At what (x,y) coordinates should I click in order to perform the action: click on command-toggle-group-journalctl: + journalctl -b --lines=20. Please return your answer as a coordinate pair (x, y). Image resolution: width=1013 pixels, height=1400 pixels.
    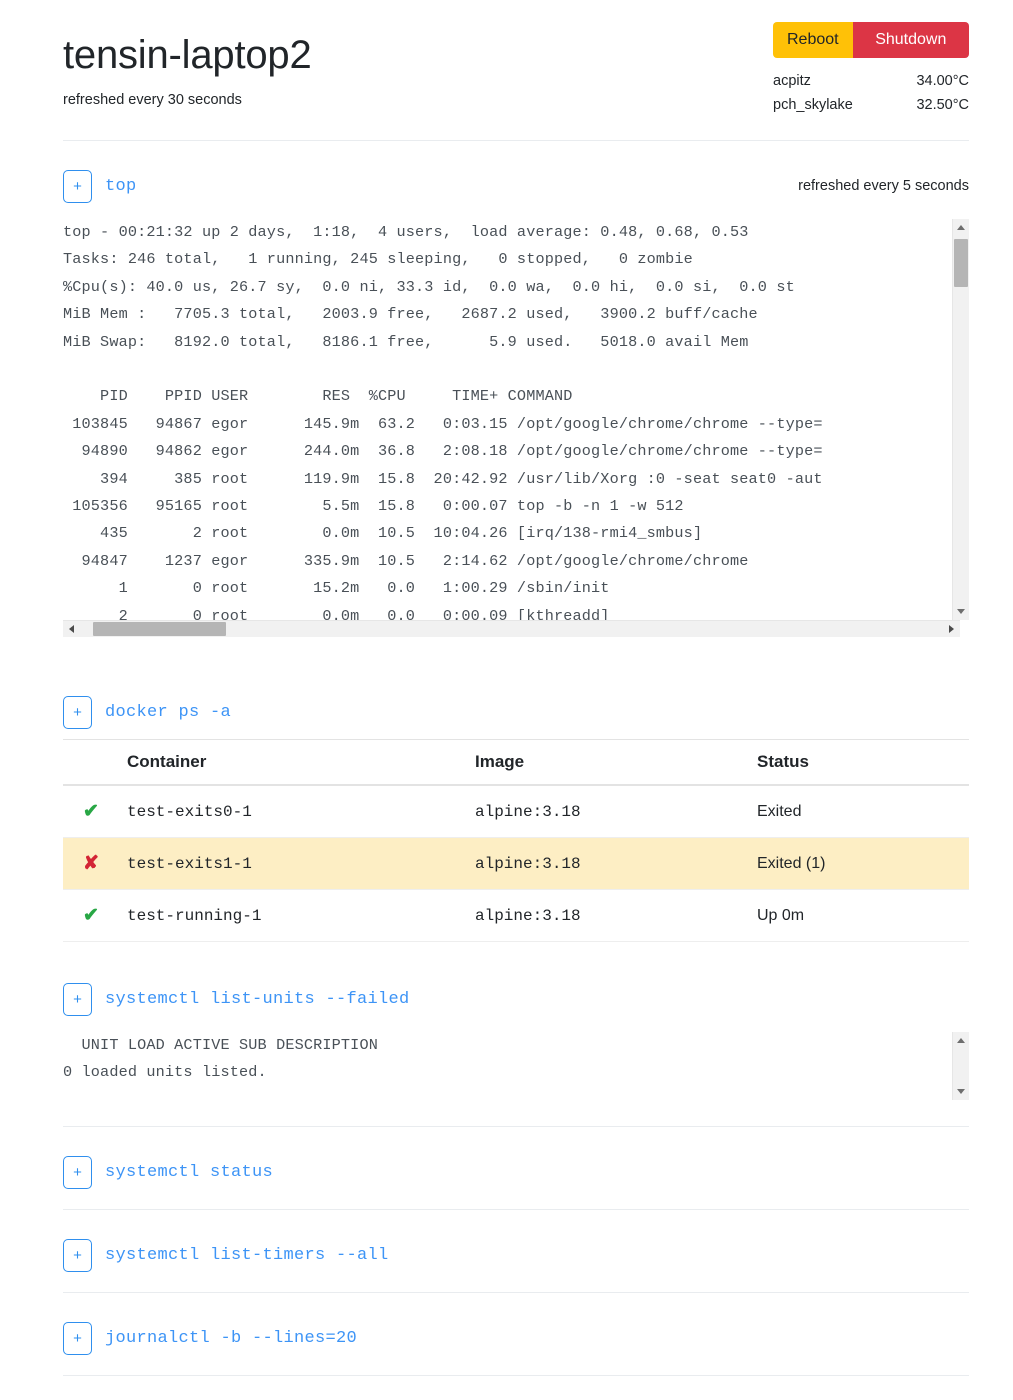
    Looking at the image, I should click on (210, 1338).